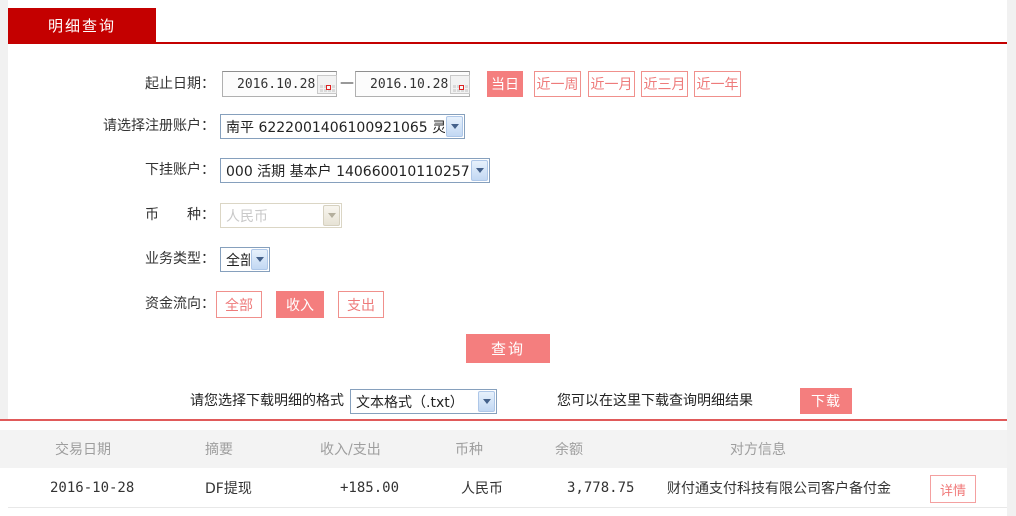 The width and height of the screenshot is (1016, 516). I want to click on download-format-label: 请您选择下载明细的格式, so click(267, 401).